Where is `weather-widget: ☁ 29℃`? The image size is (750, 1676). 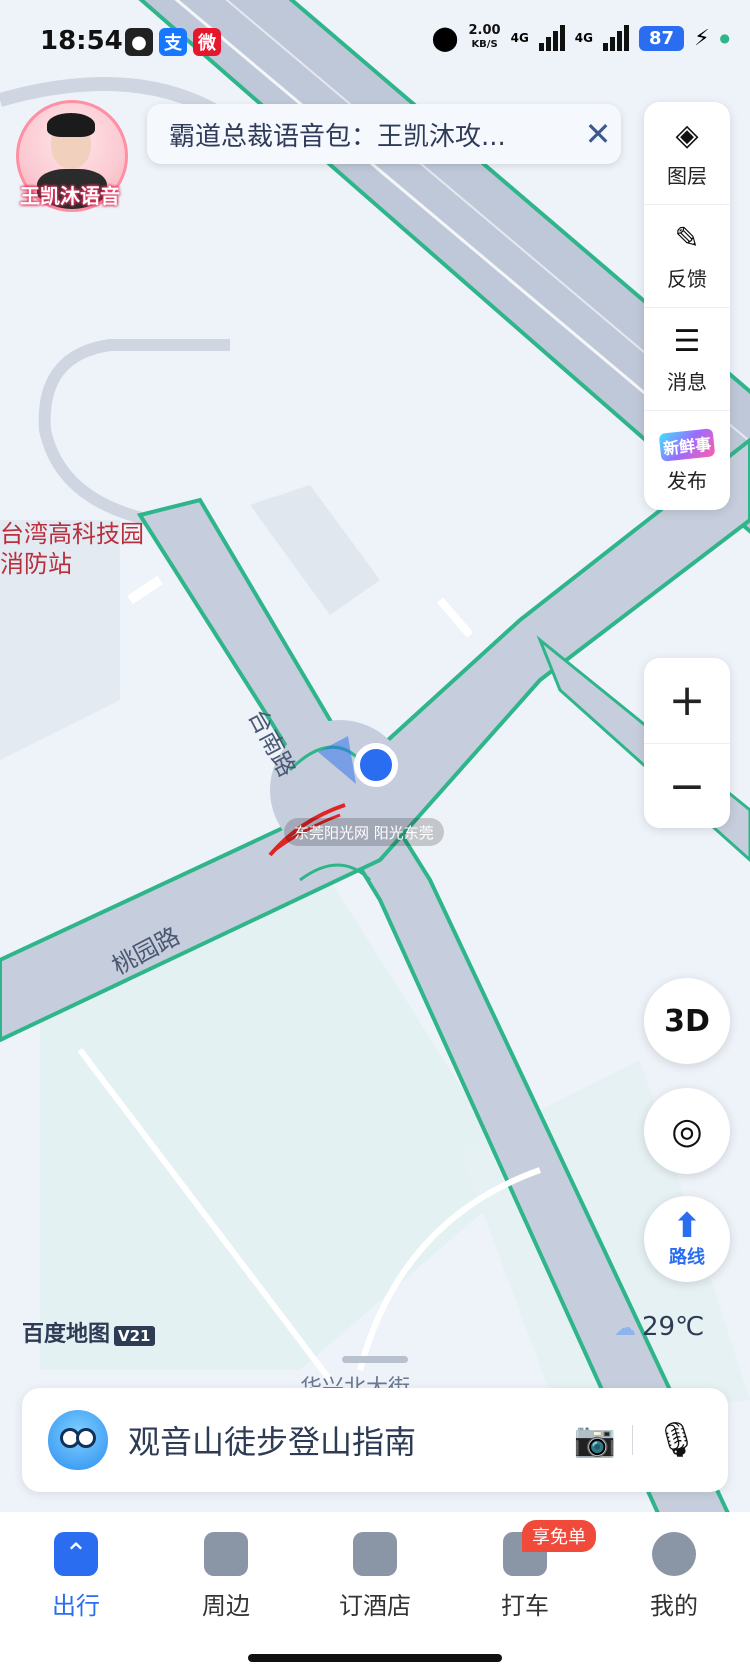 weather-widget: ☁ 29℃ is located at coordinates (659, 1327).